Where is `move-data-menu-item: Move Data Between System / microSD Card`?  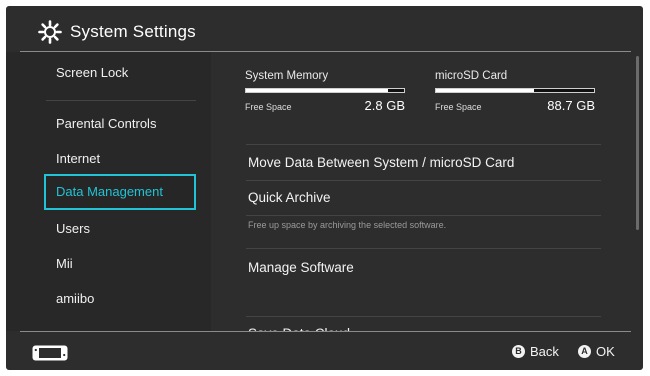 move-data-menu-item: Move Data Between System / microSD Card is located at coordinates (424, 163).